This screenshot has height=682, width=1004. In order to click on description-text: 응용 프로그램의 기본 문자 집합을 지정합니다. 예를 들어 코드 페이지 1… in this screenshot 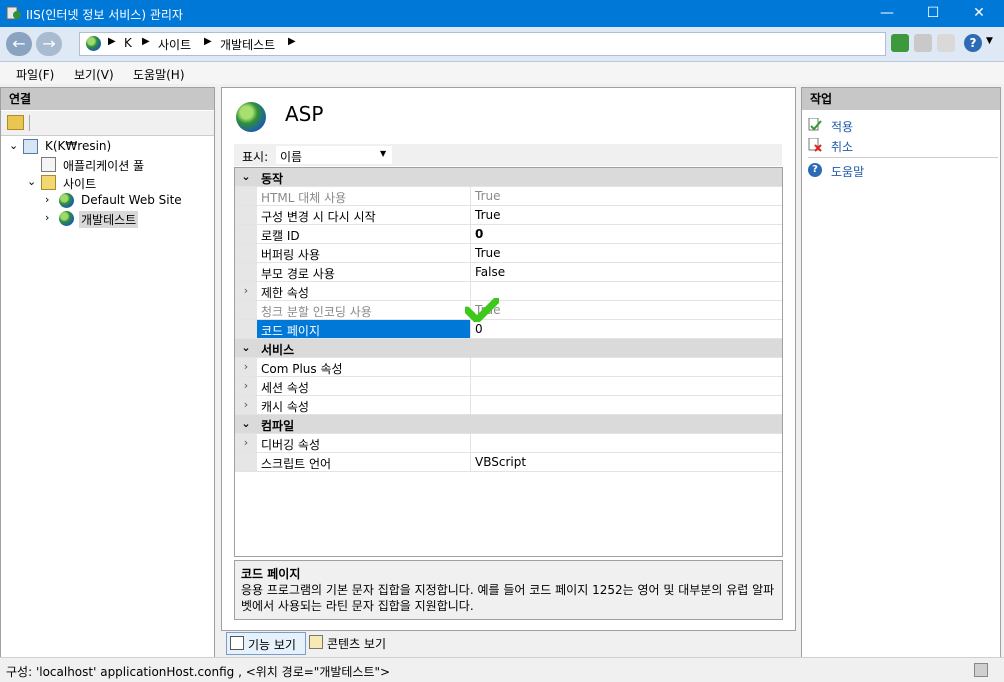, I will do `click(508, 598)`.